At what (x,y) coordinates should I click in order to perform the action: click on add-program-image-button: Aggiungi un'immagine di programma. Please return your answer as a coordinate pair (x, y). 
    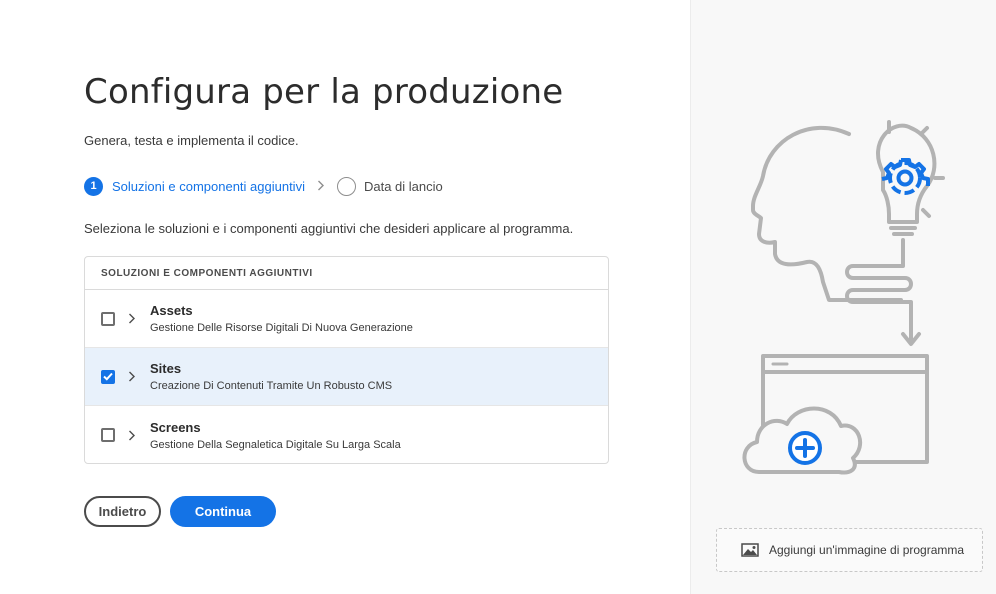
    Looking at the image, I should click on (849, 550).